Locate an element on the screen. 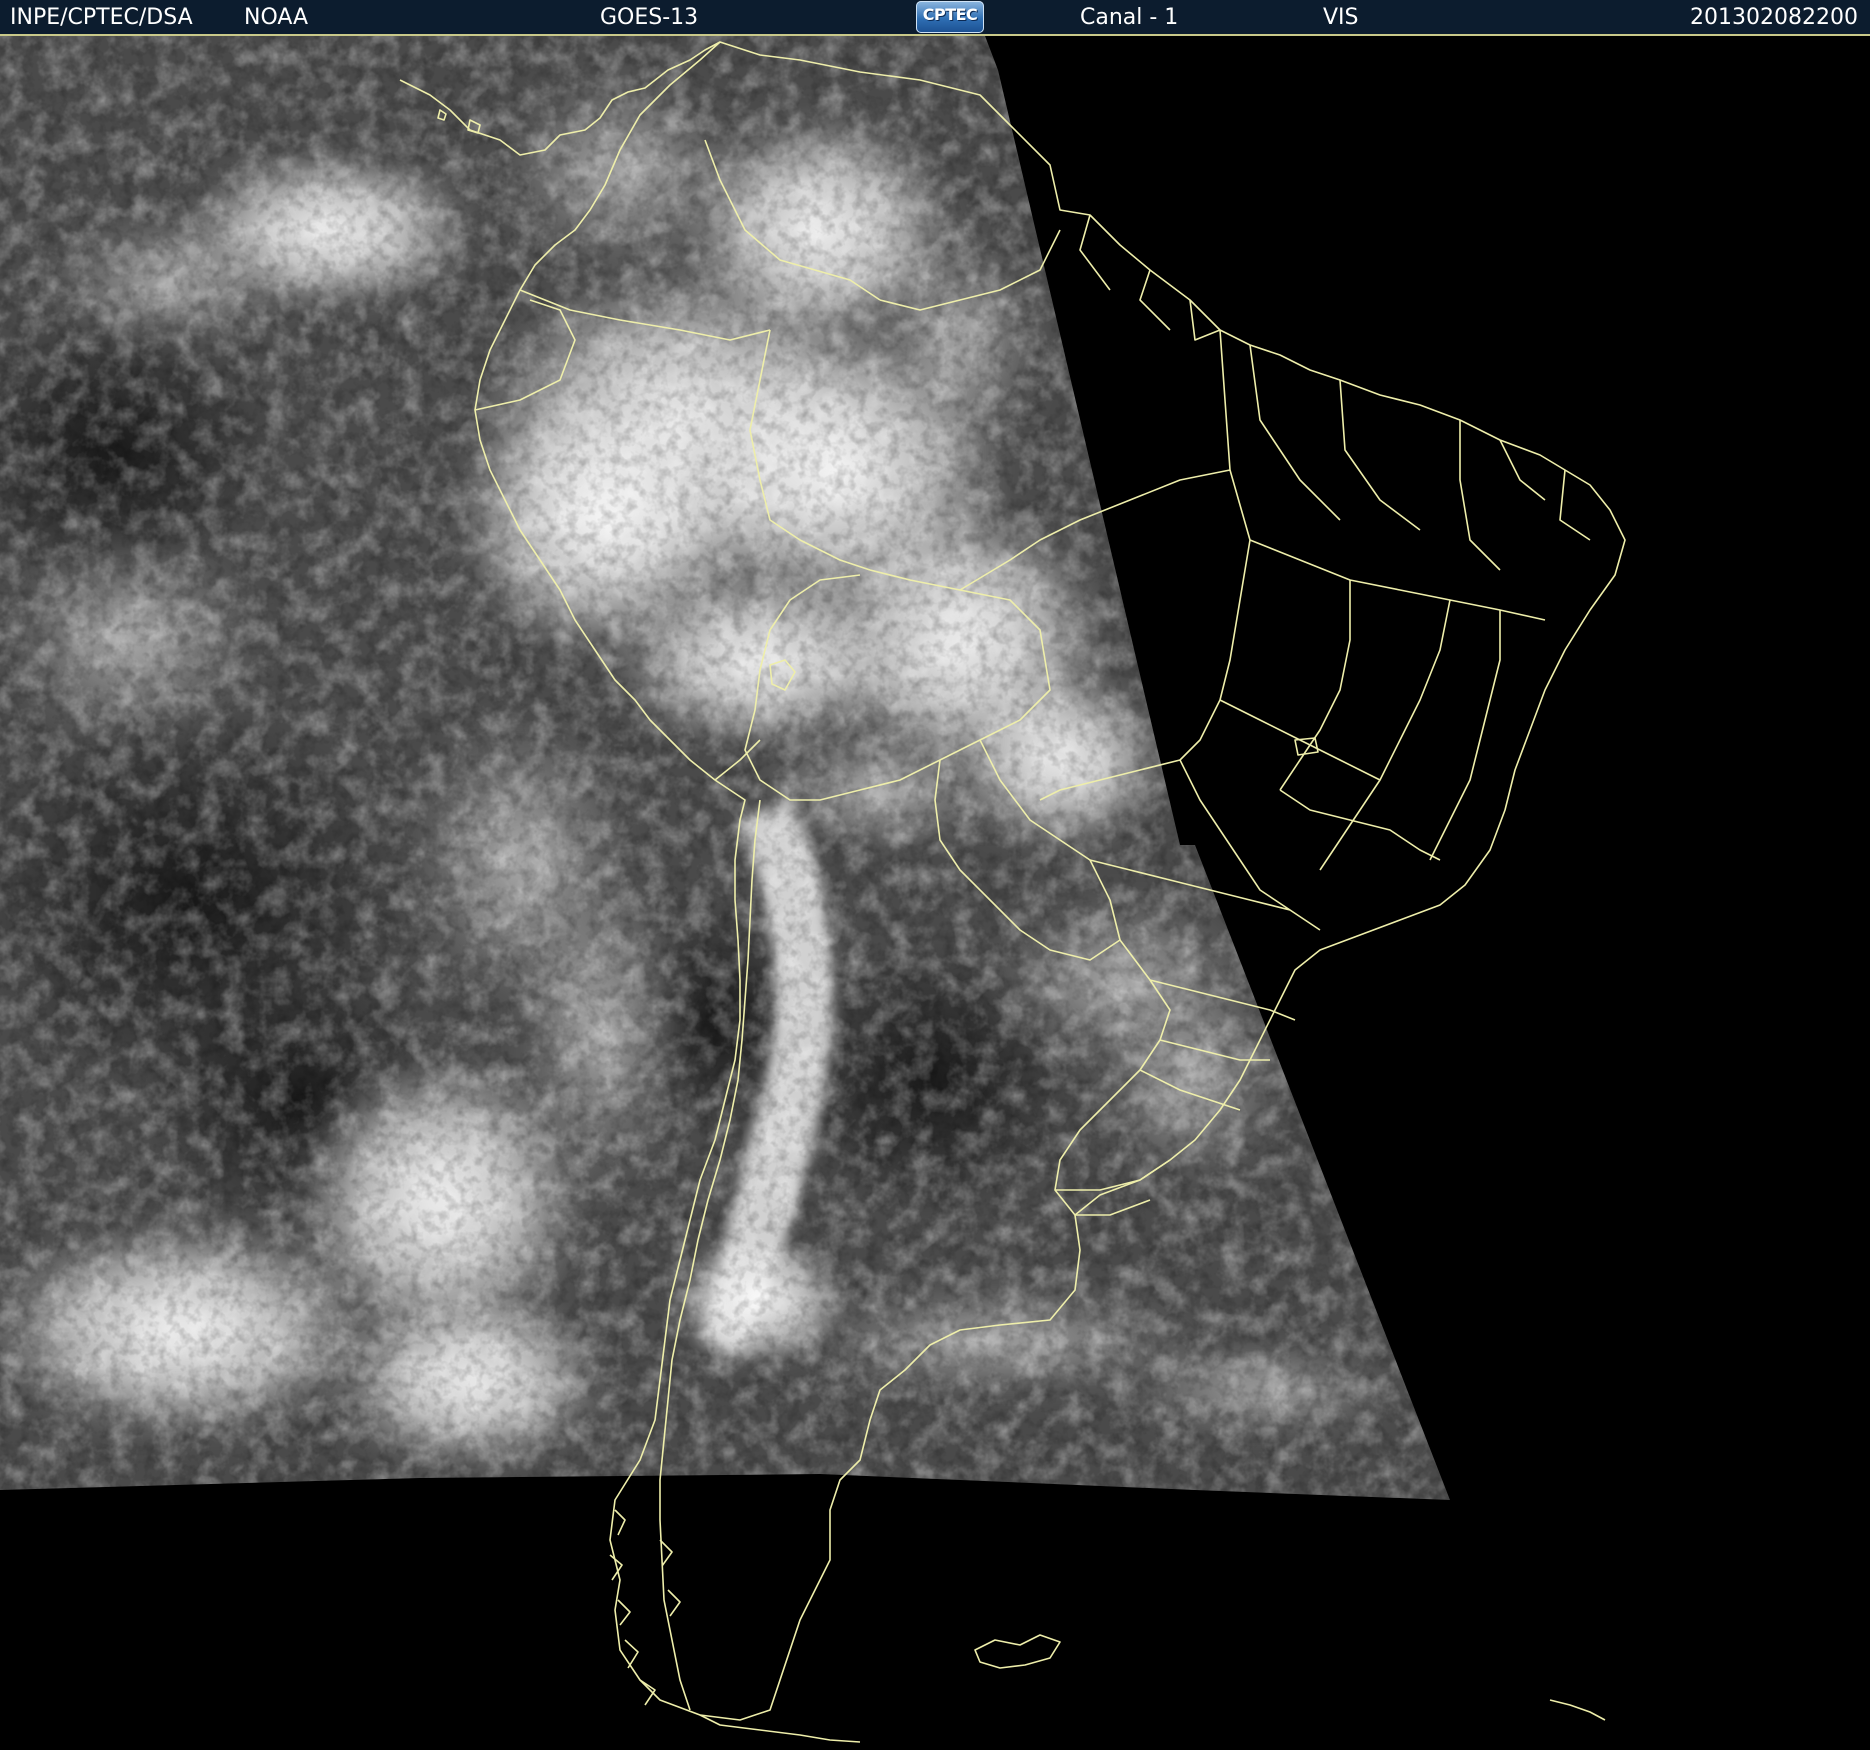  source-label: NOAA is located at coordinates (276, 17).